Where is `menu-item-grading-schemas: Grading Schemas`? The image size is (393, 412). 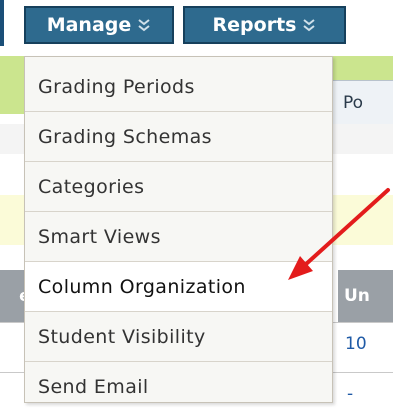 menu-item-grading-schemas: Grading Schemas is located at coordinates (178, 137).